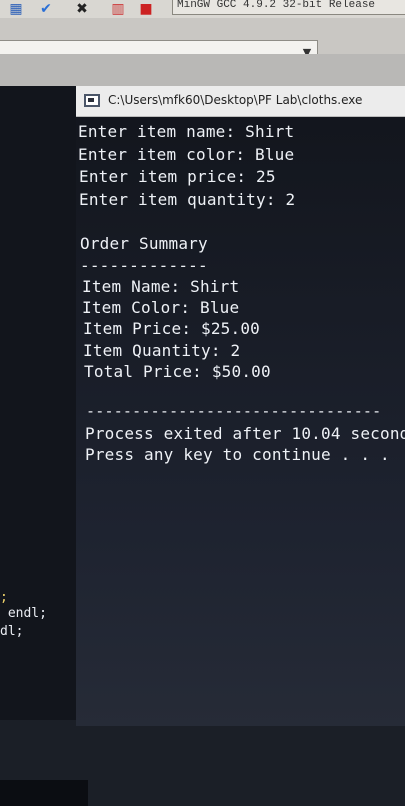 Image resolution: width=405 pixels, height=806 pixels. Describe the element at coordinates (171, 328) in the screenshot. I see `console-line: Item Price: $25.00` at that location.